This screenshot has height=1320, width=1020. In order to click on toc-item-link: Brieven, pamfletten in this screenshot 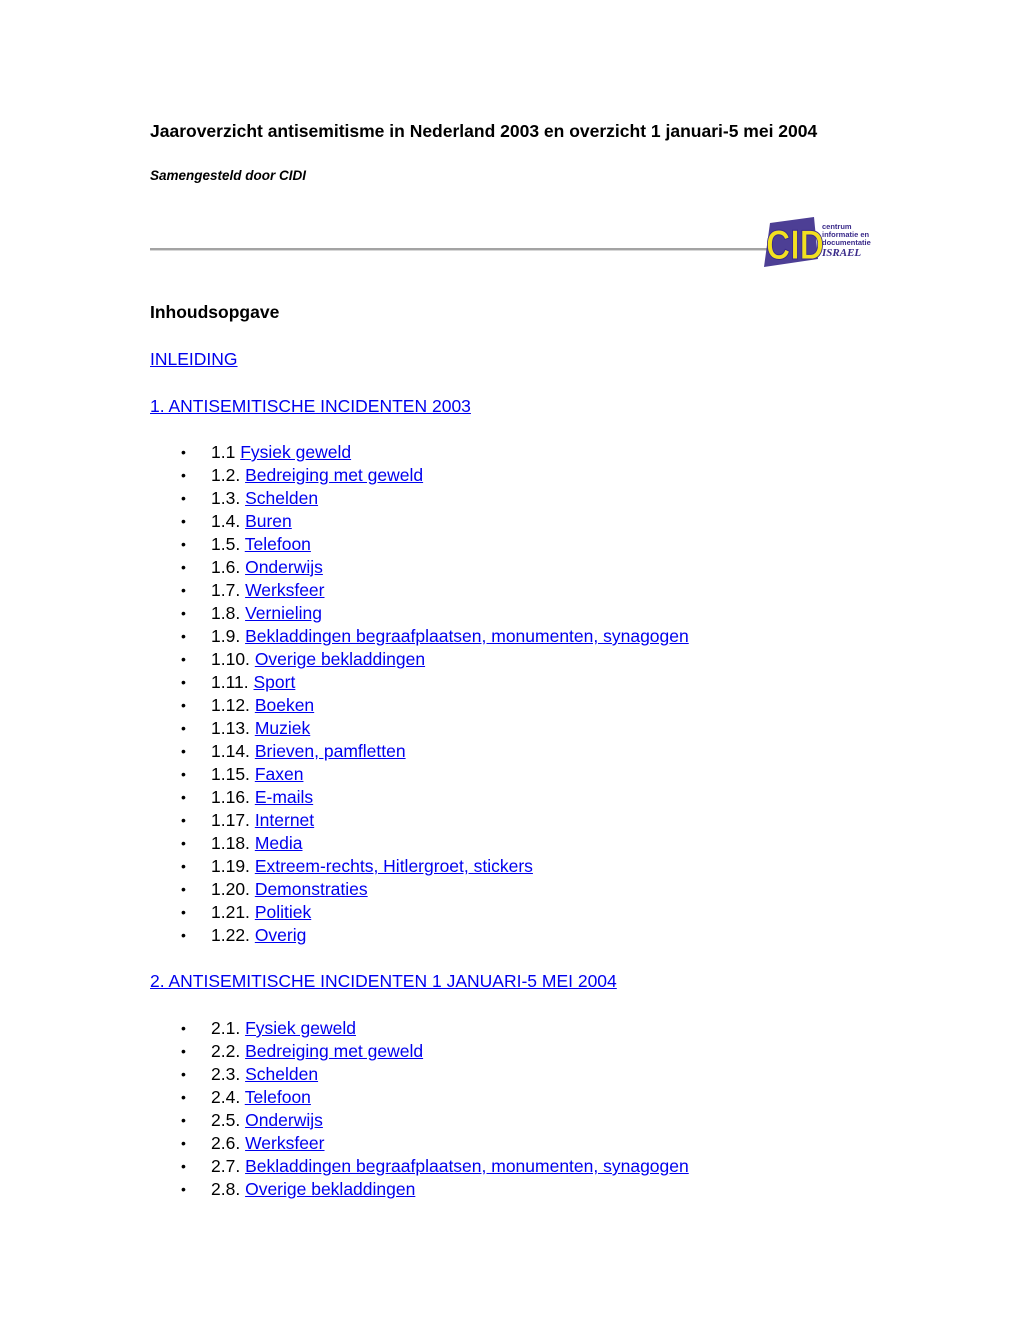, I will do `click(330, 751)`.